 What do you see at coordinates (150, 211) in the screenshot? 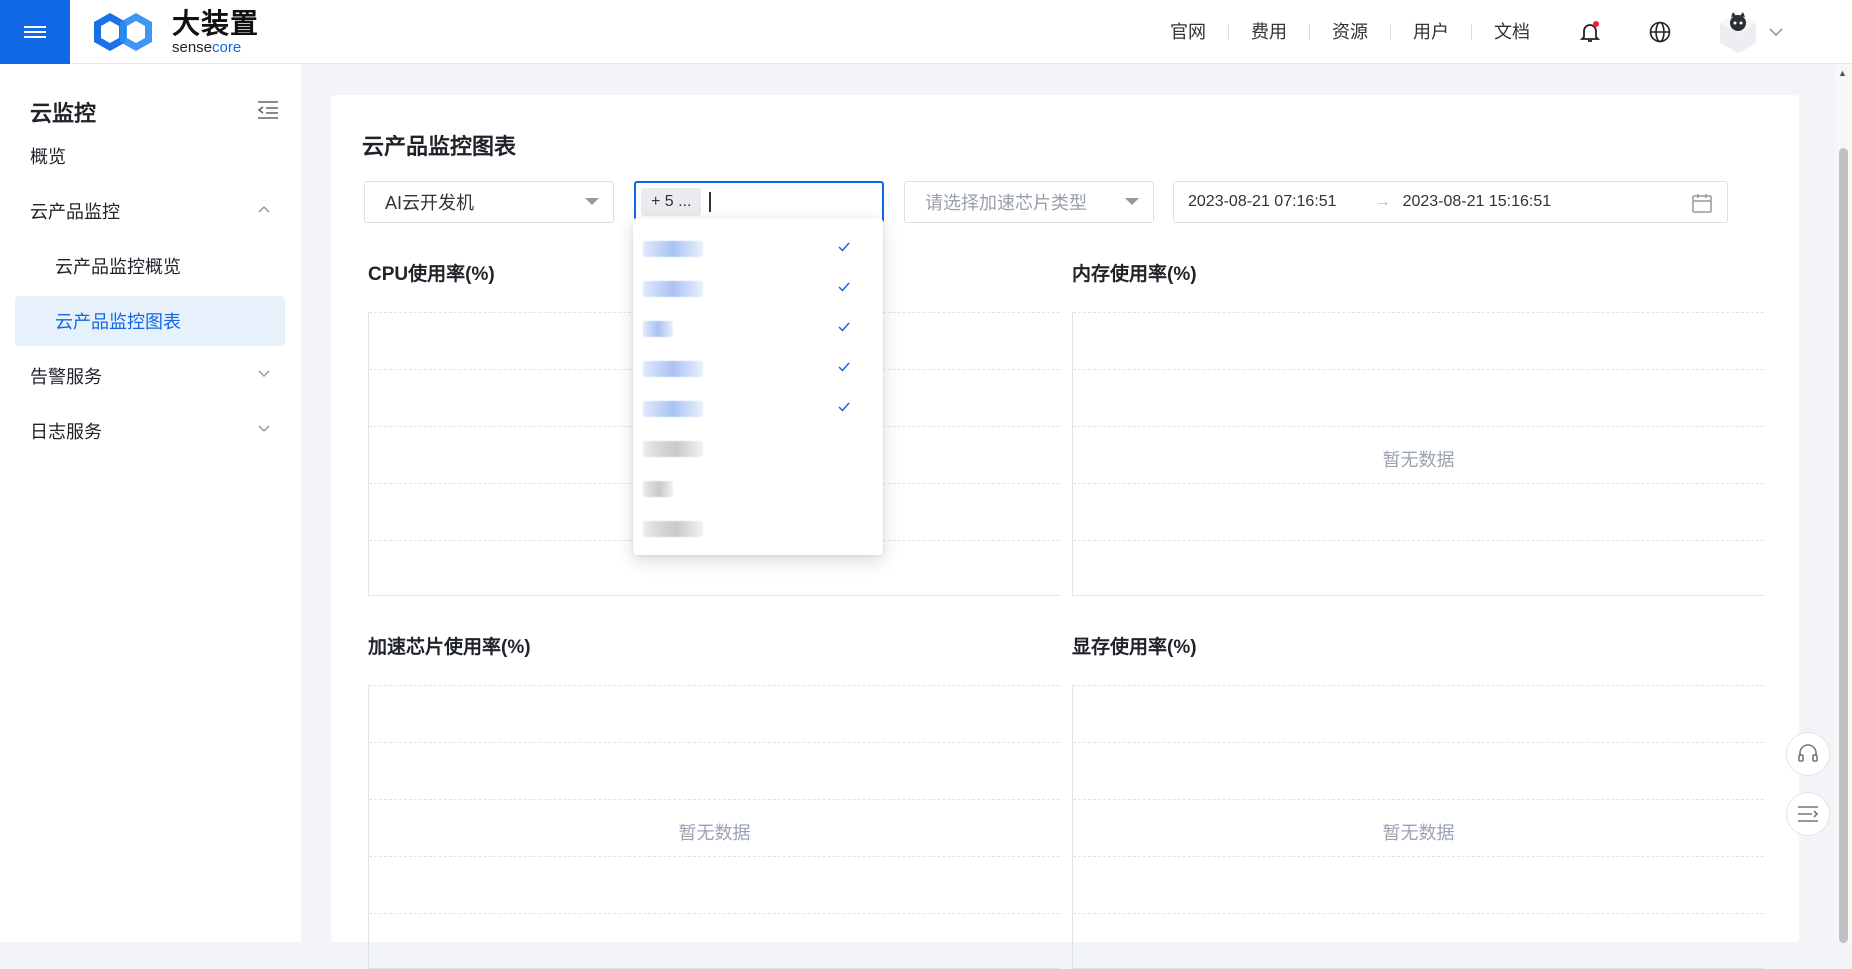
I see `sidebar-item-product-monitor: 云产品监控` at bounding box center [150, 211].